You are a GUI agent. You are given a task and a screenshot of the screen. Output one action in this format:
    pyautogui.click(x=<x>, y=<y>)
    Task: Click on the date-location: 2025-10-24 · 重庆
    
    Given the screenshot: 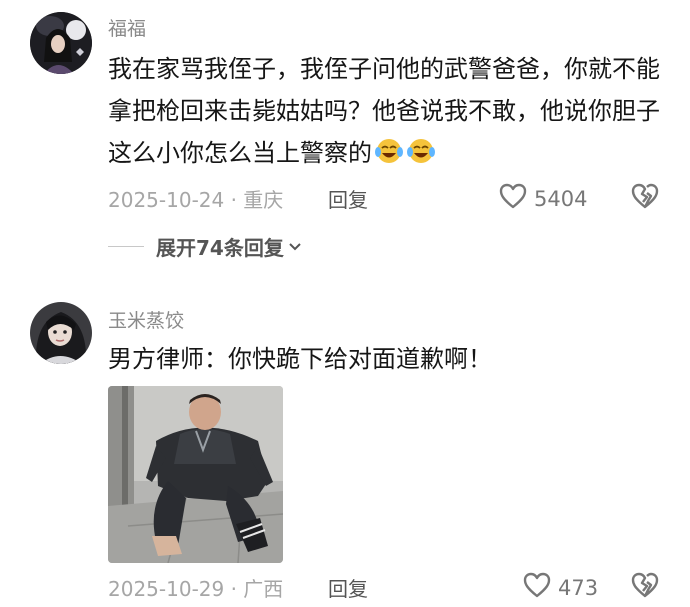 What is the action you would take?
    pyautogui.click(x=196, y=200)
    